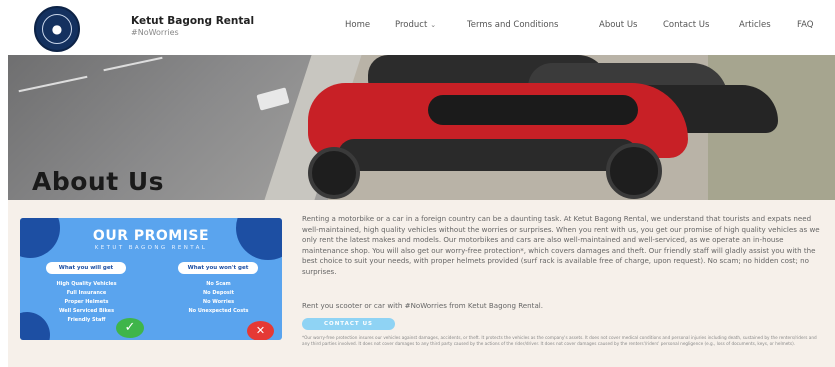 The image size is (835, 367). I want to click on what-you-get-label: What you will get, so click(86, 268).